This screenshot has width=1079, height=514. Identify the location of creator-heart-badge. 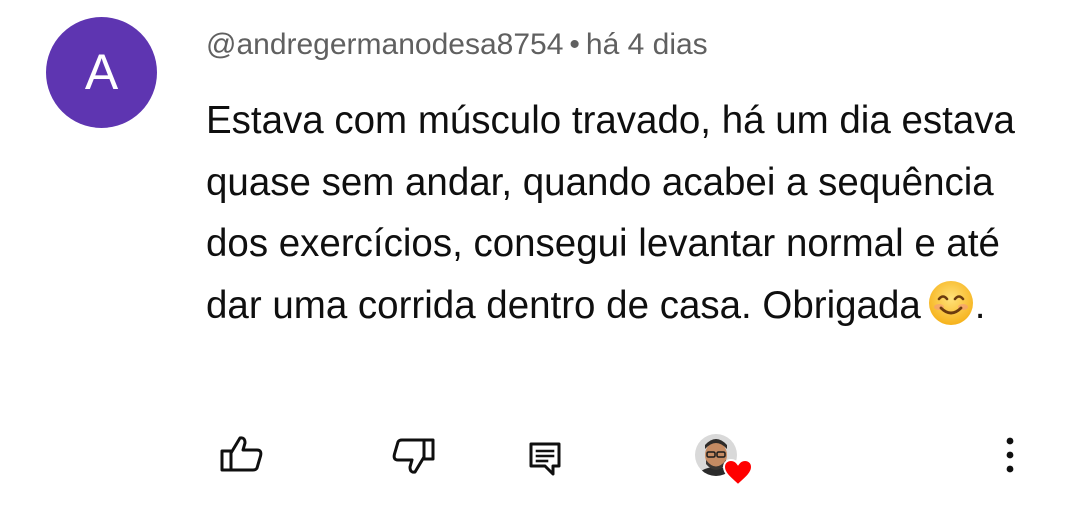
(724, 460).